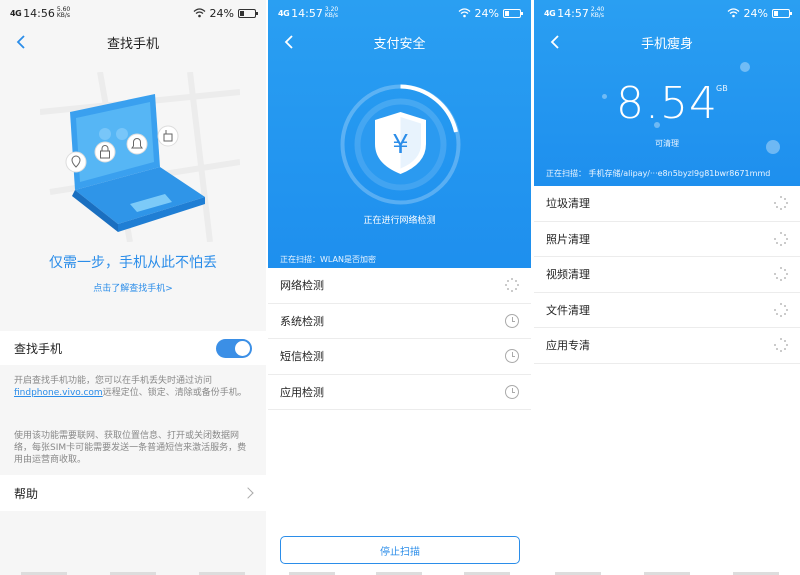  Describe the element at coordinates (133, 263) in the screenshot. I see `slogan: 仅需一步，手机从此不怕丢` at that location.